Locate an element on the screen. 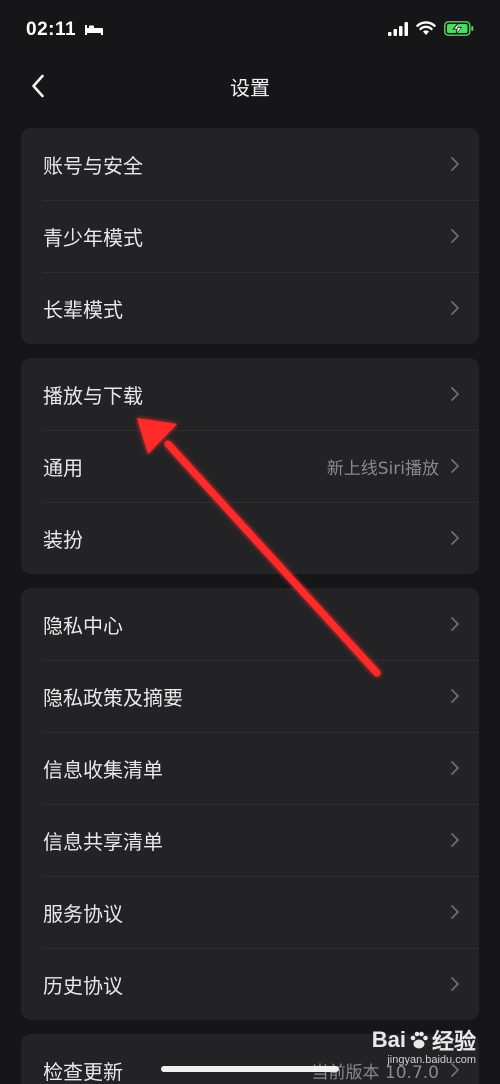 This screenshot has height=1084, width=500. row-label: 隐私中心 is located at coordinates (83, 625).